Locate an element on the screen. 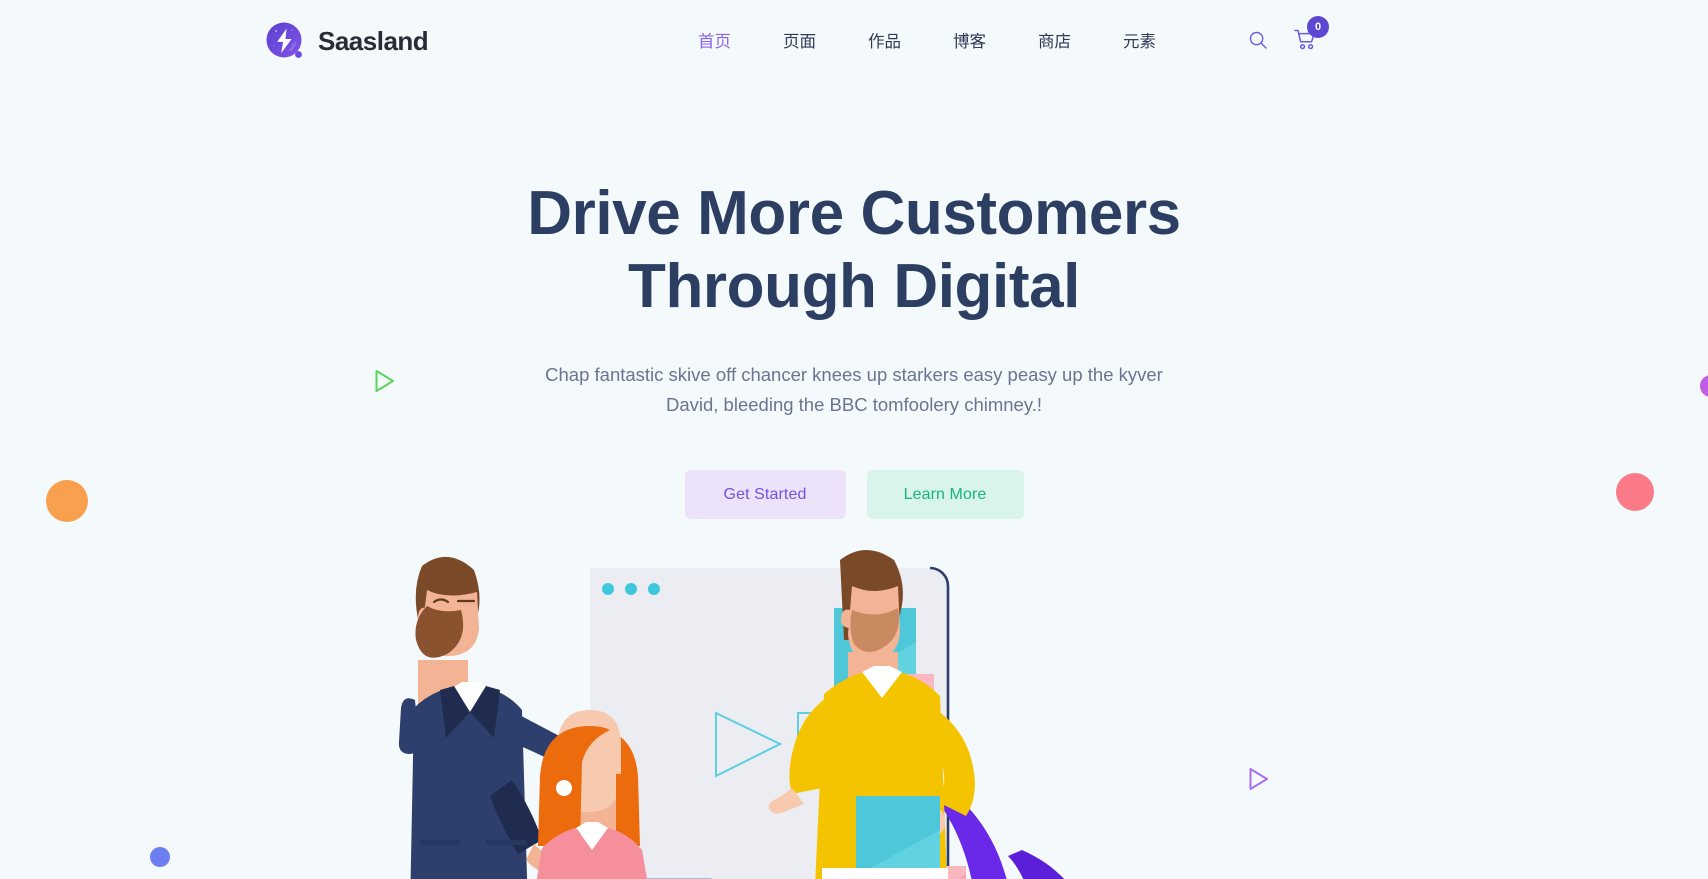 This screenshot has width=1708, height=879. nav-item-portfolio: 作品 is located at coordinates (884, 42).